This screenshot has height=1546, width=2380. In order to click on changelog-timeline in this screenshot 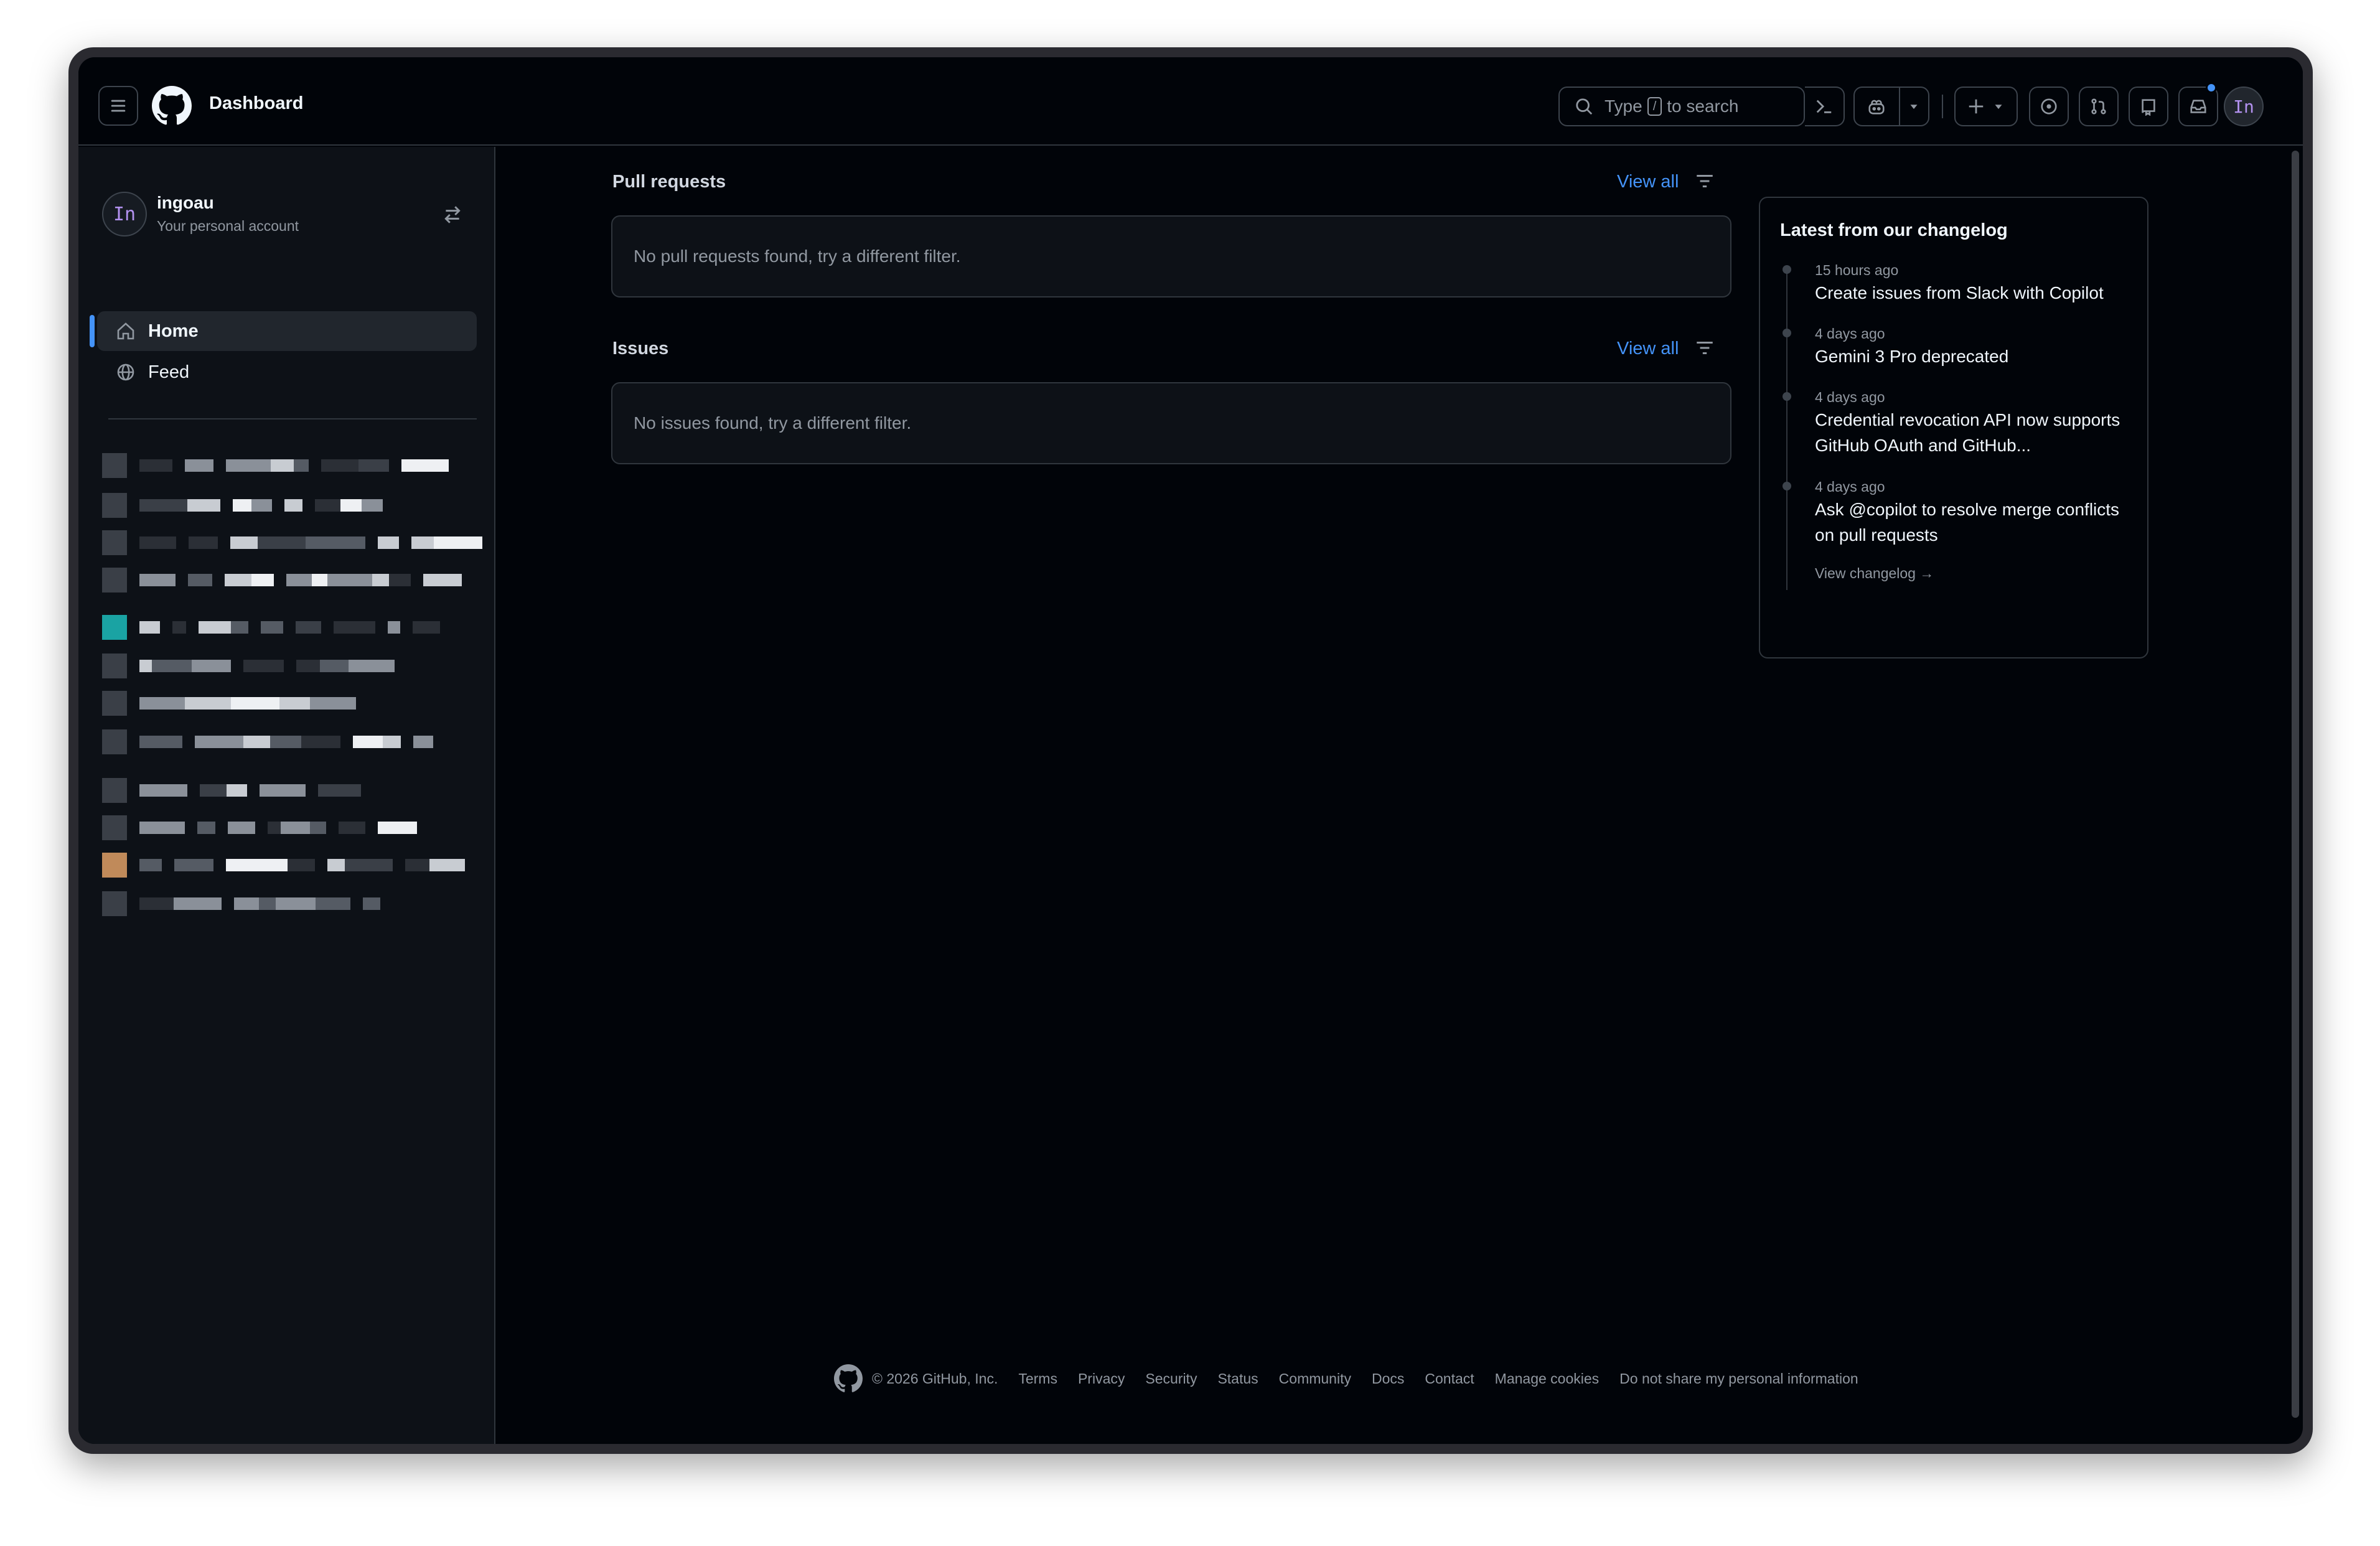, I will do `click(1787, 428)`.